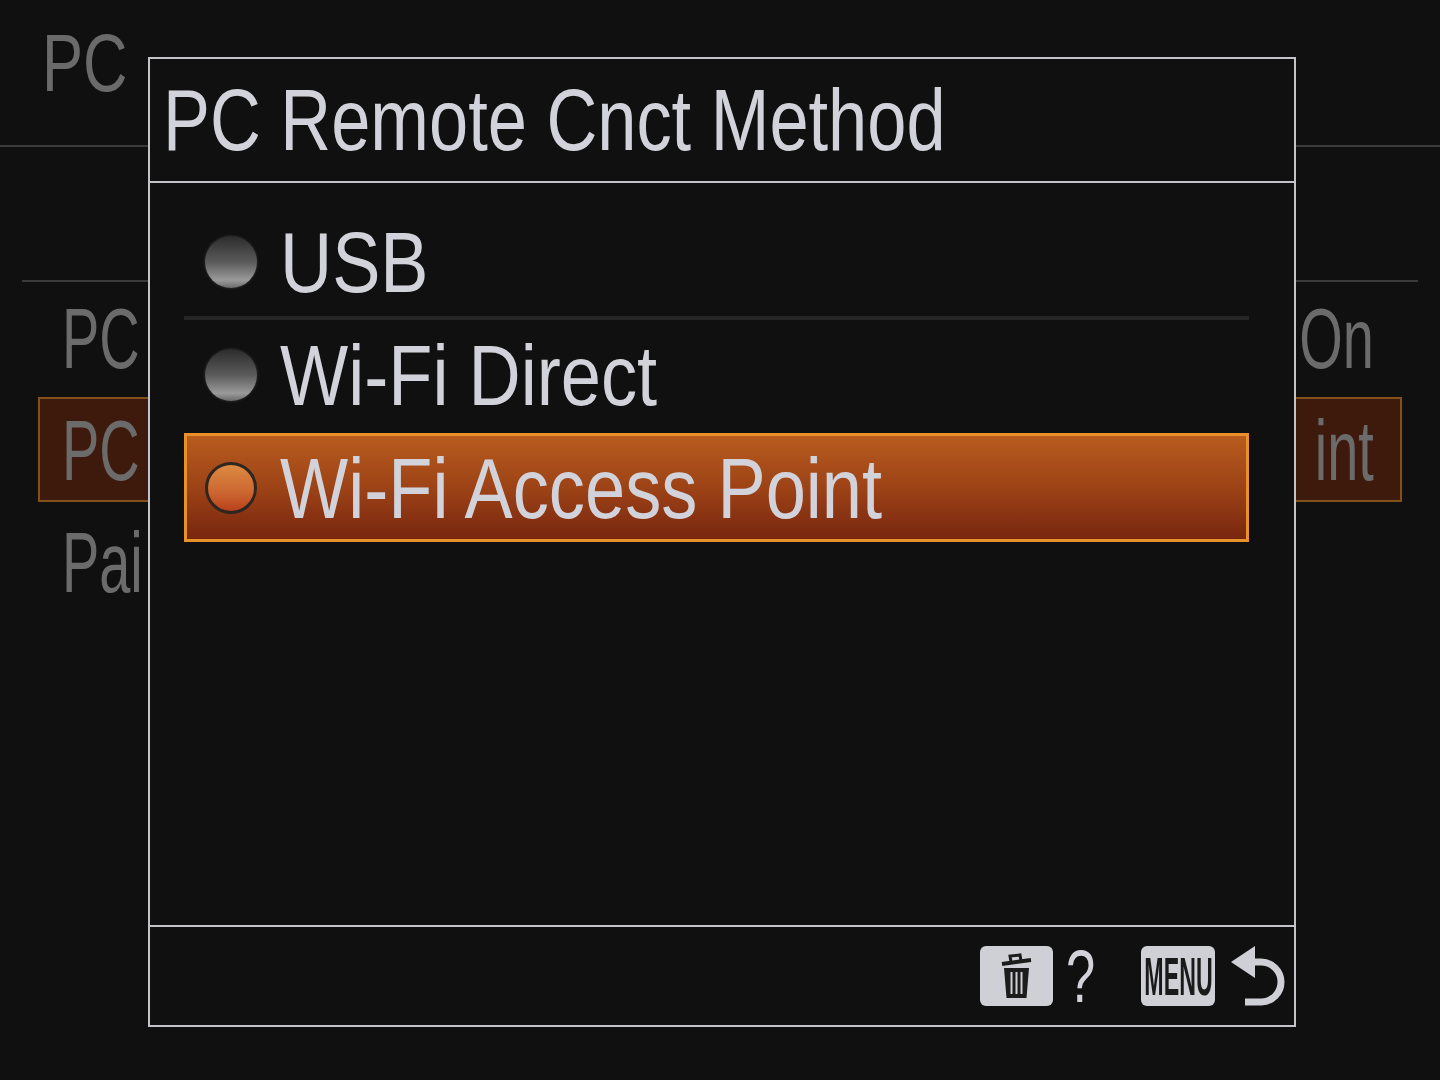 This screenshot has width=1440, height=1080. I want to click on row-label: PC, so click(101, 449).